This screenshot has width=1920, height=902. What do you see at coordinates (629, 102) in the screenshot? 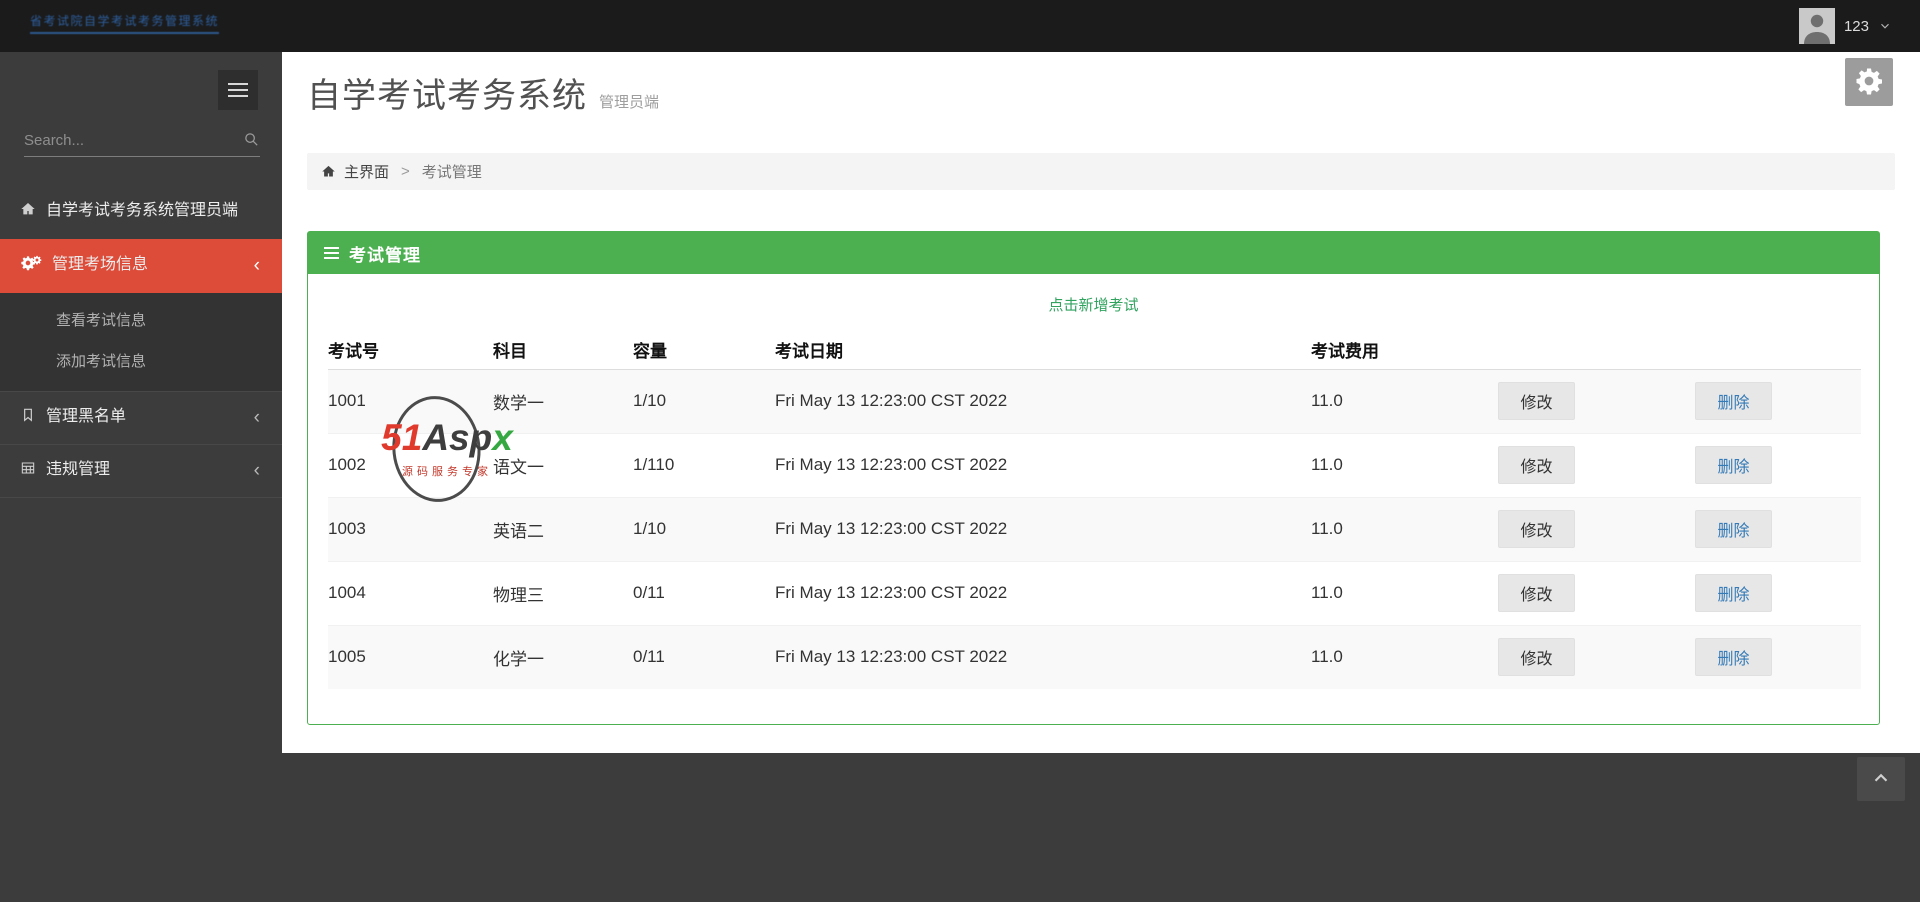
I see `page-subtitle: 管理员端` at bounding box center [629, 102].